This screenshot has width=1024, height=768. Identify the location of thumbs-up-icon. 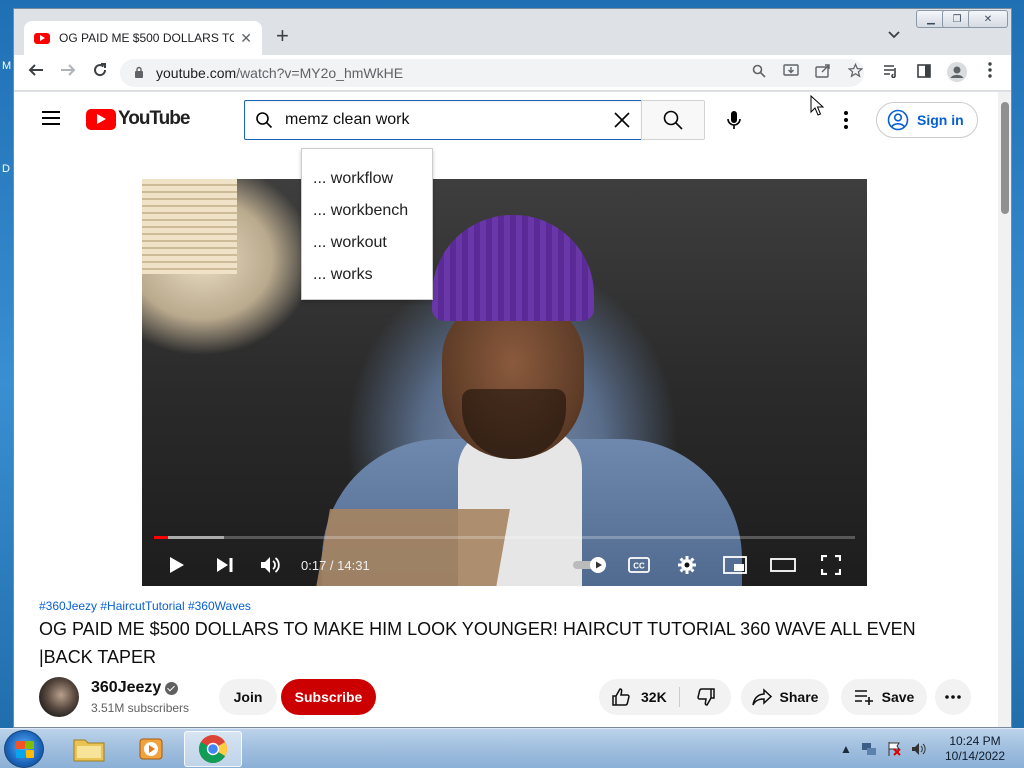
(621, 697).